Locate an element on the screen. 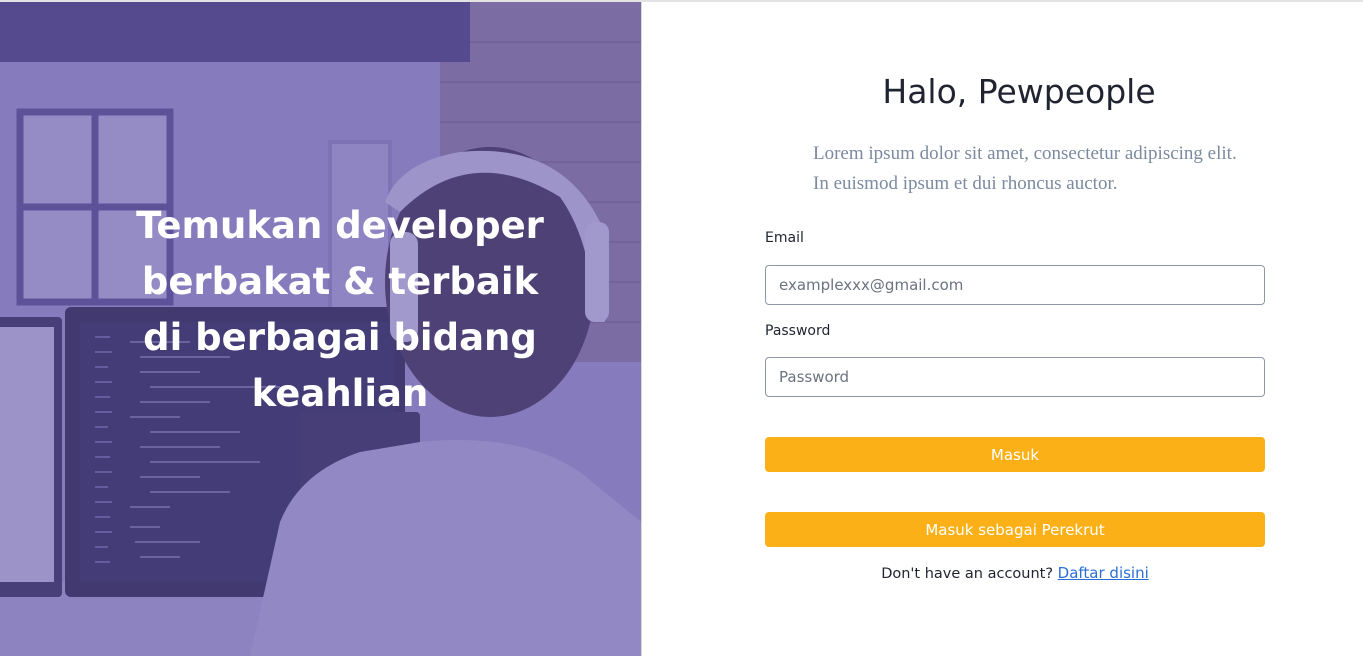  password-label: Password is located at coordinates (798, 331).